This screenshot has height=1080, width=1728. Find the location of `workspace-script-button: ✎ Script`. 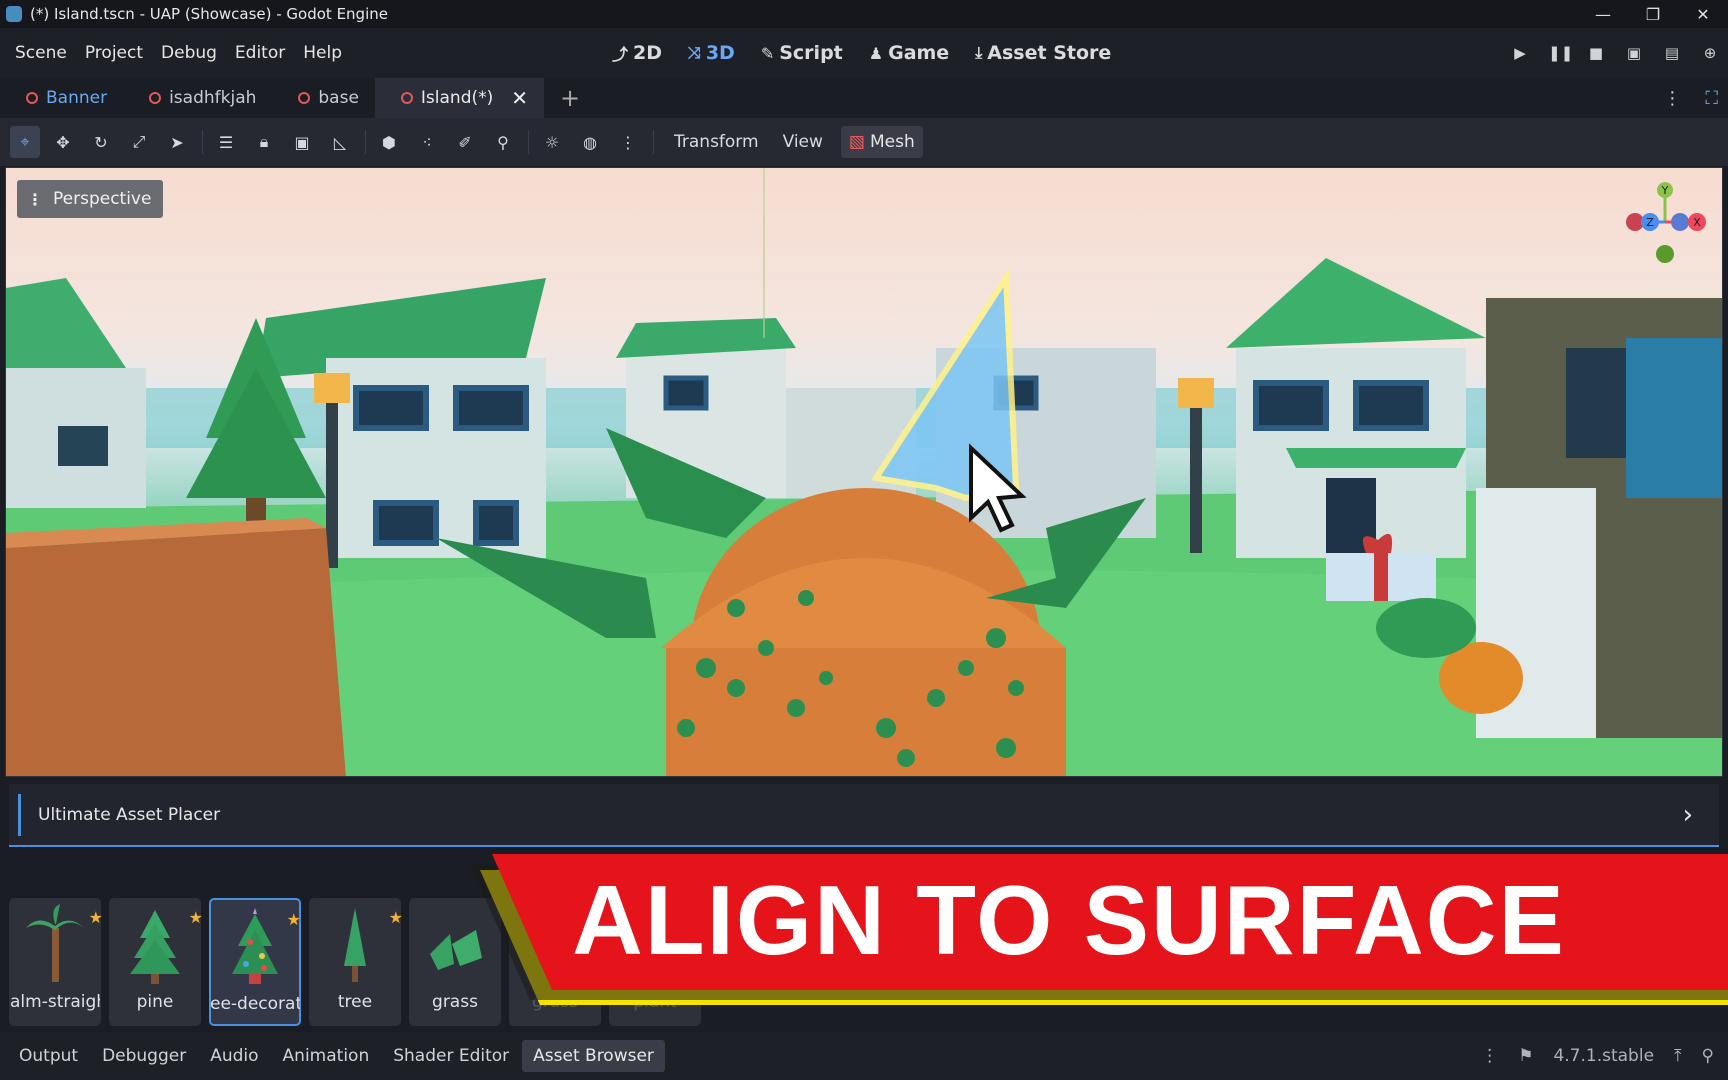

workspace-script-button: ✎ Script is located at coordinates (802, 53).